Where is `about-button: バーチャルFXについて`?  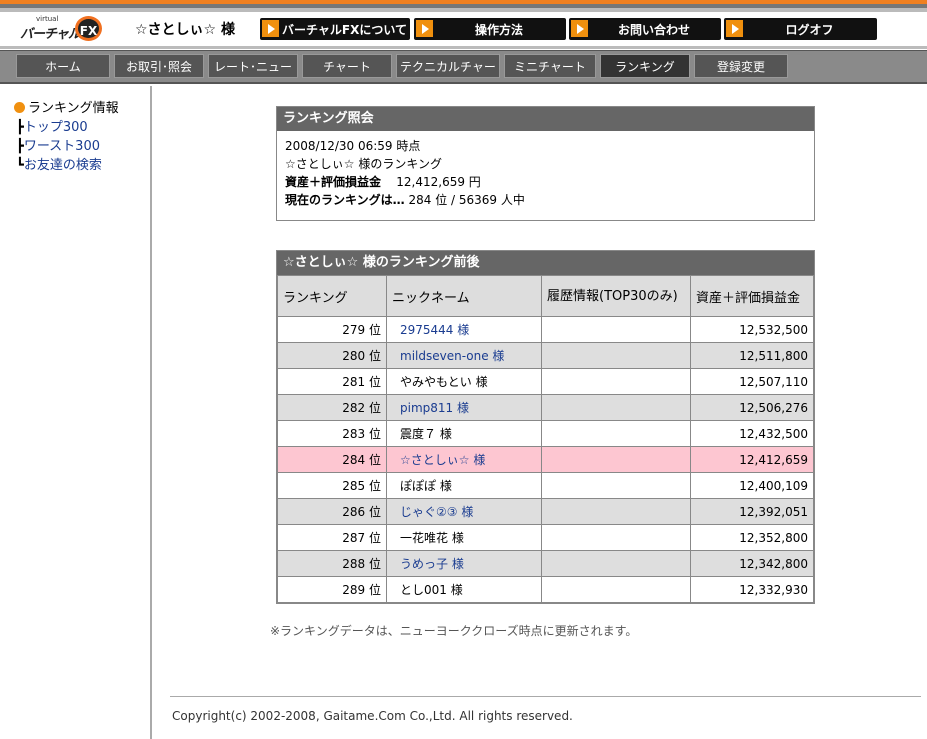
about-button: バーチャルFXについて is located at coordinates (335, 29).